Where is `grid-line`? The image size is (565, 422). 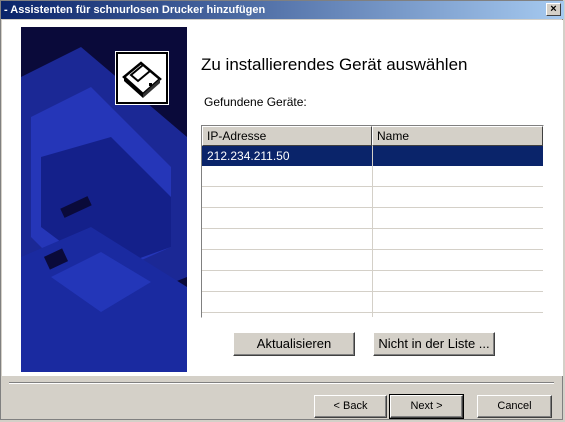
grid-line is located at coordinates (372, 231).